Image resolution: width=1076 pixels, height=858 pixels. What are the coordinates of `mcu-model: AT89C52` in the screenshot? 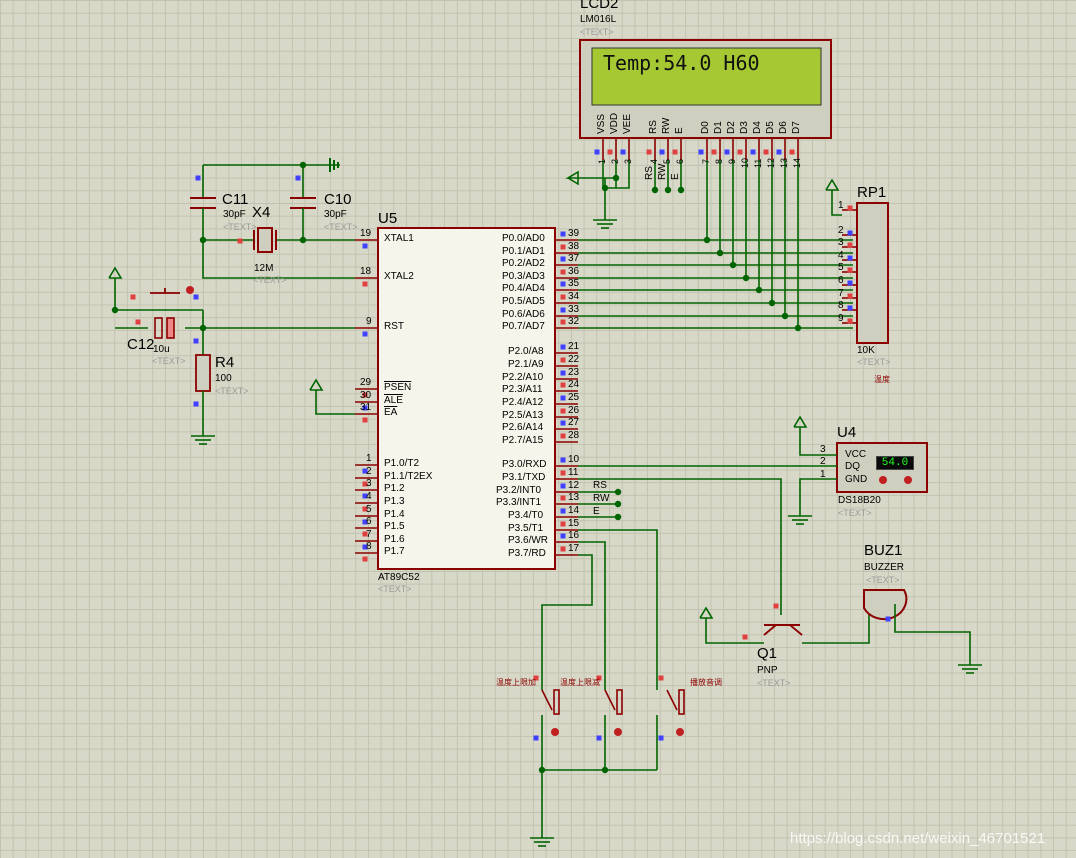 It's located at (399, 577).